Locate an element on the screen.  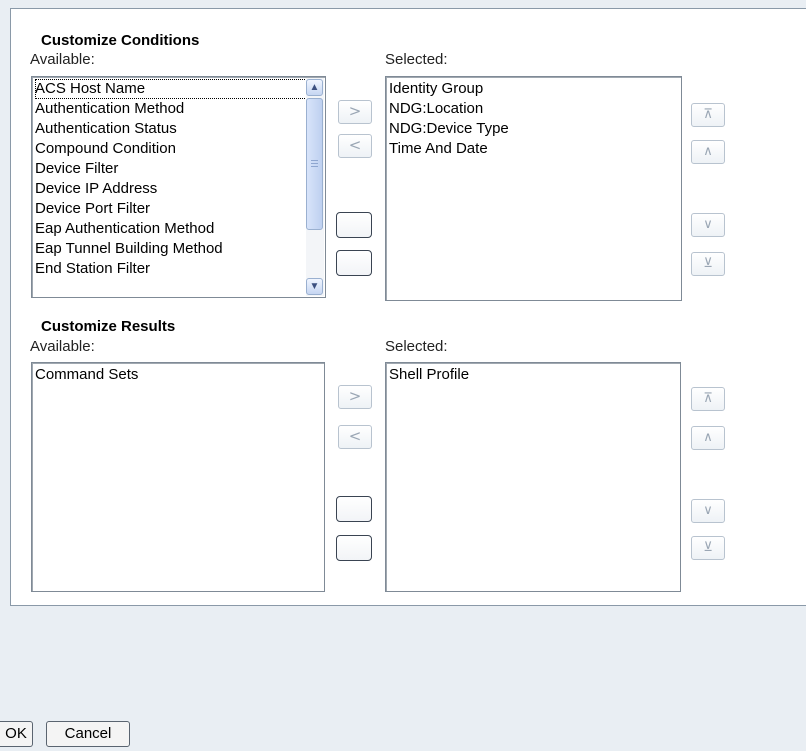
list-item: Identity Group is located at coordinates (535, 89).